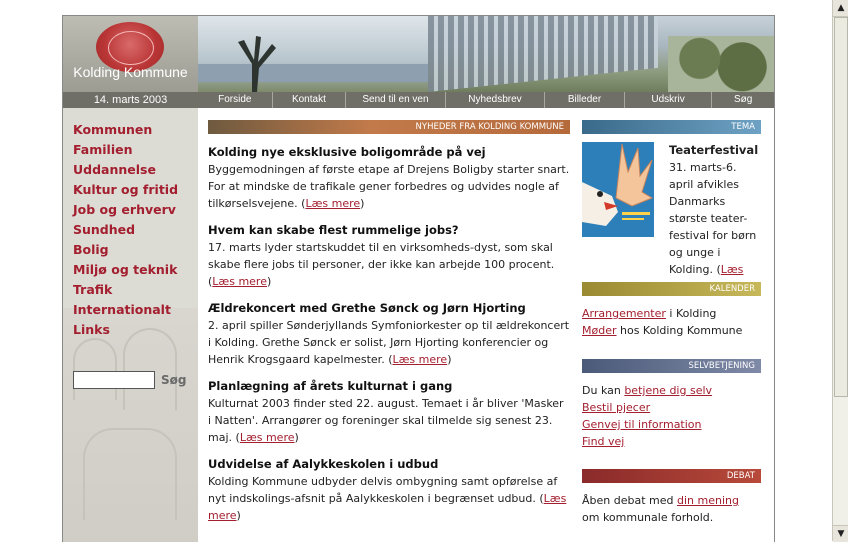 This screenshot has width=848, height=542. What do you see at coordinates (333, 230) in the screenshot?
I see `news-title: Hvem kan skabe flest rummelige jobs?` at bounding box center [333, 230].